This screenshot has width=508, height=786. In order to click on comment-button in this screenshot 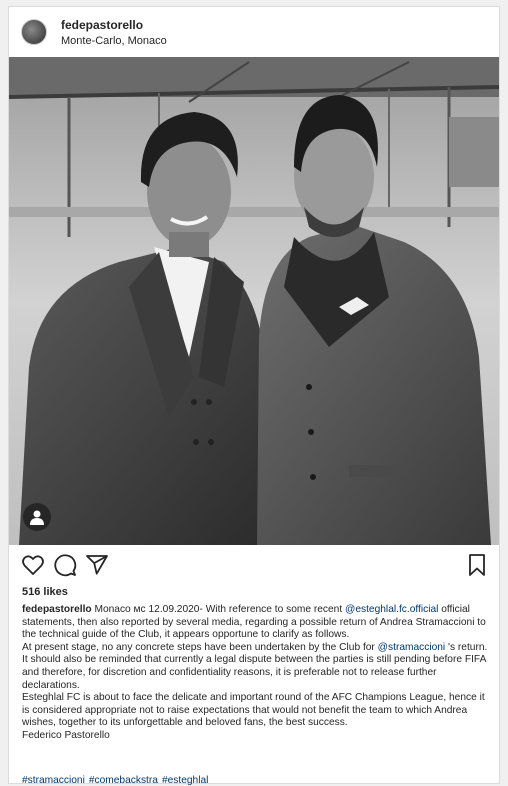, I will do `click(65, 565)`.